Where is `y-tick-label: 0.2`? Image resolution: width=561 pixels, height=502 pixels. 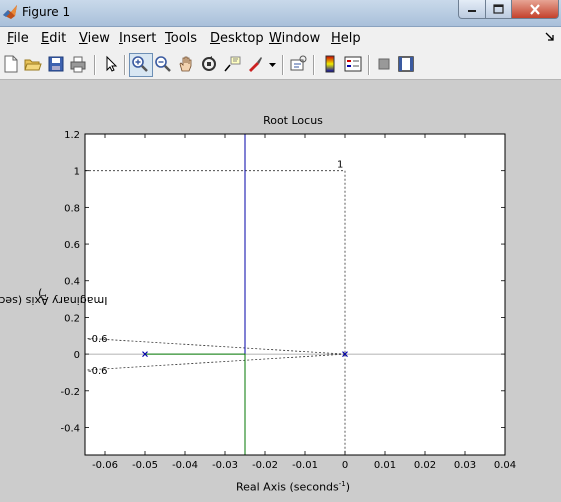
y-tick-label: 0.2 is located at coordinates (72, 318).